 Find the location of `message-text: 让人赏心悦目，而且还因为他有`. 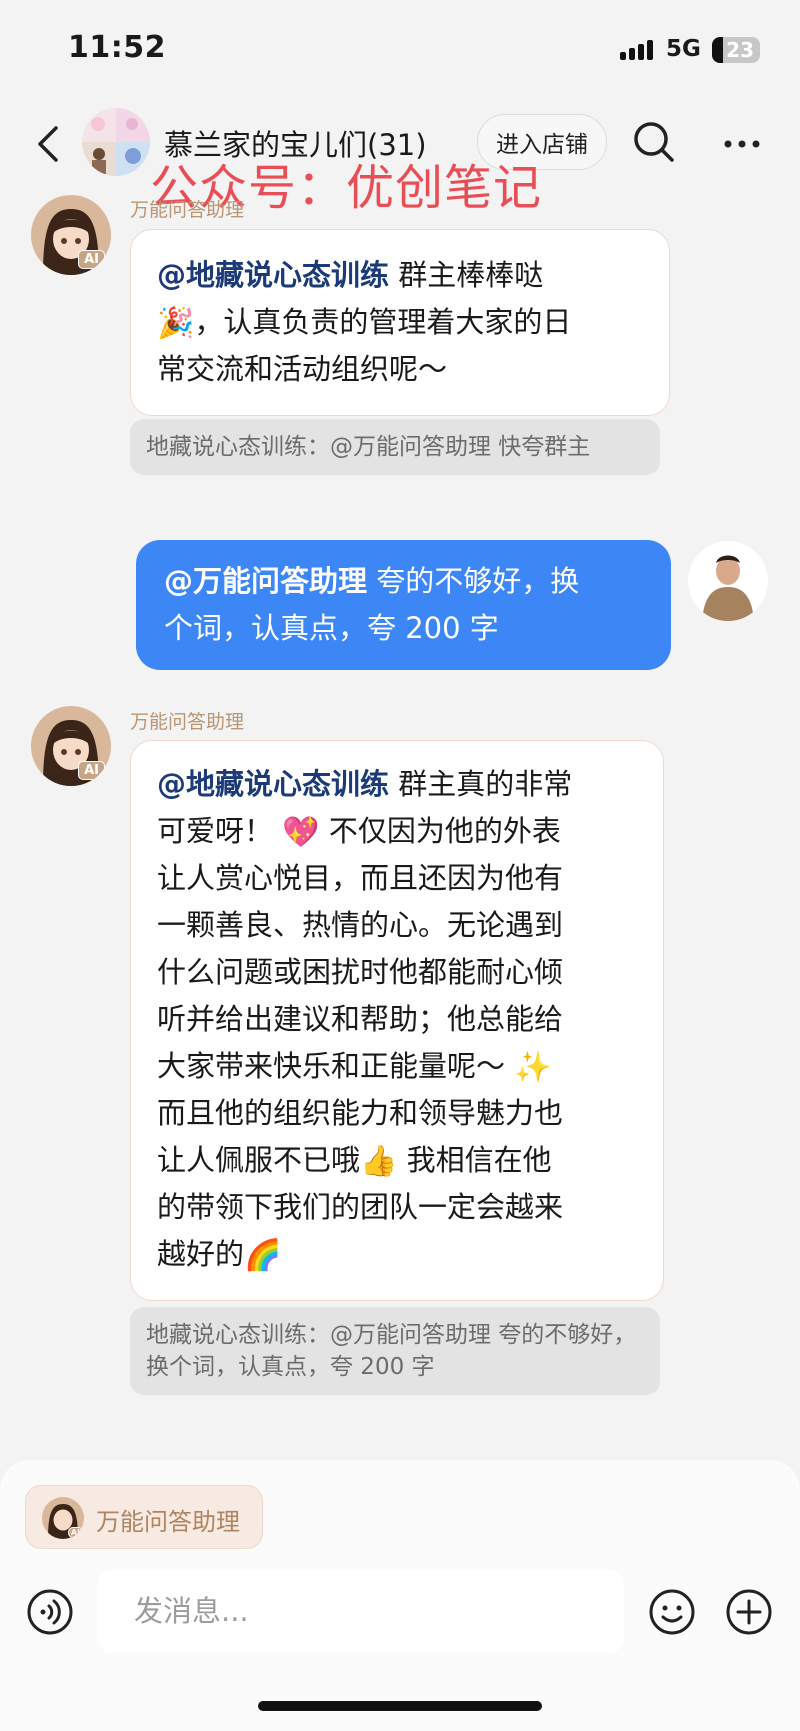

message-text: 让人赏心悦目，而且还因为他有 is located at coordinates (360, 878).